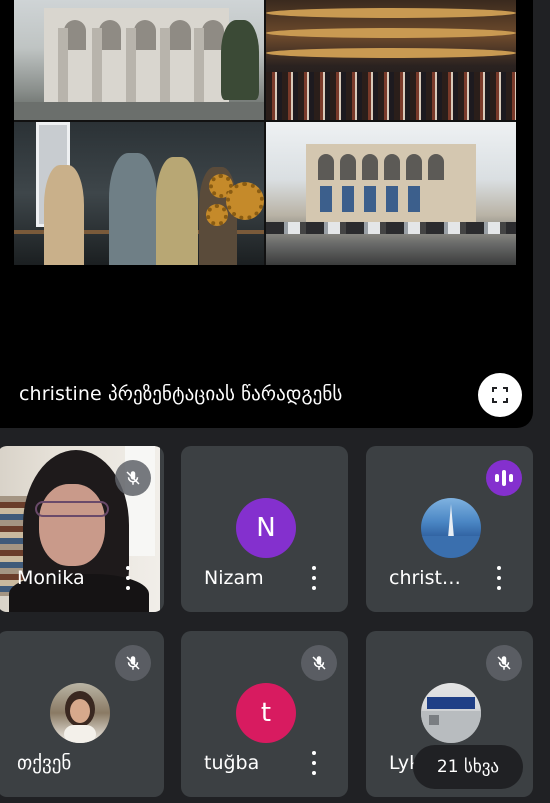 The height and width of the screenshot is (803, 550). What do you see at coordinates (139, 193) in the screenshot?
I see `slide-photo-stage` at bounding box center [139, 193].